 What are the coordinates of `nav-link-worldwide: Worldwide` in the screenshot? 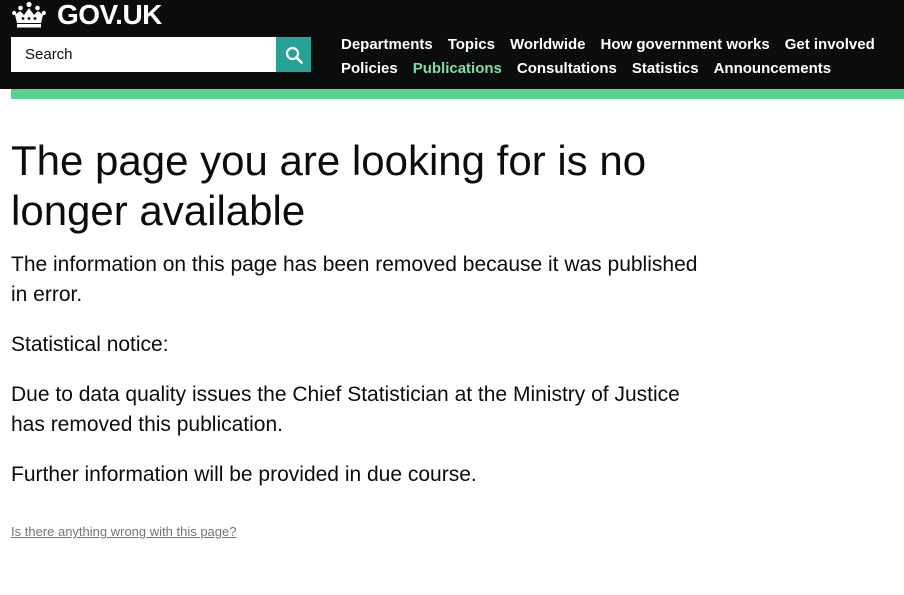 It's located at (548, 45).